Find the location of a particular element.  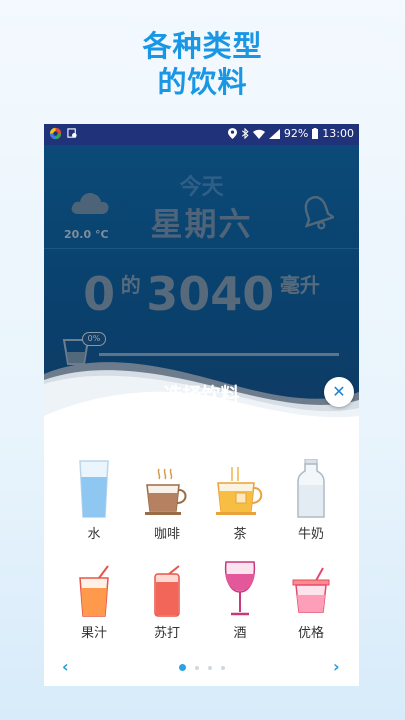

drink-wine: 酒 is located at coordinates (240, 600).